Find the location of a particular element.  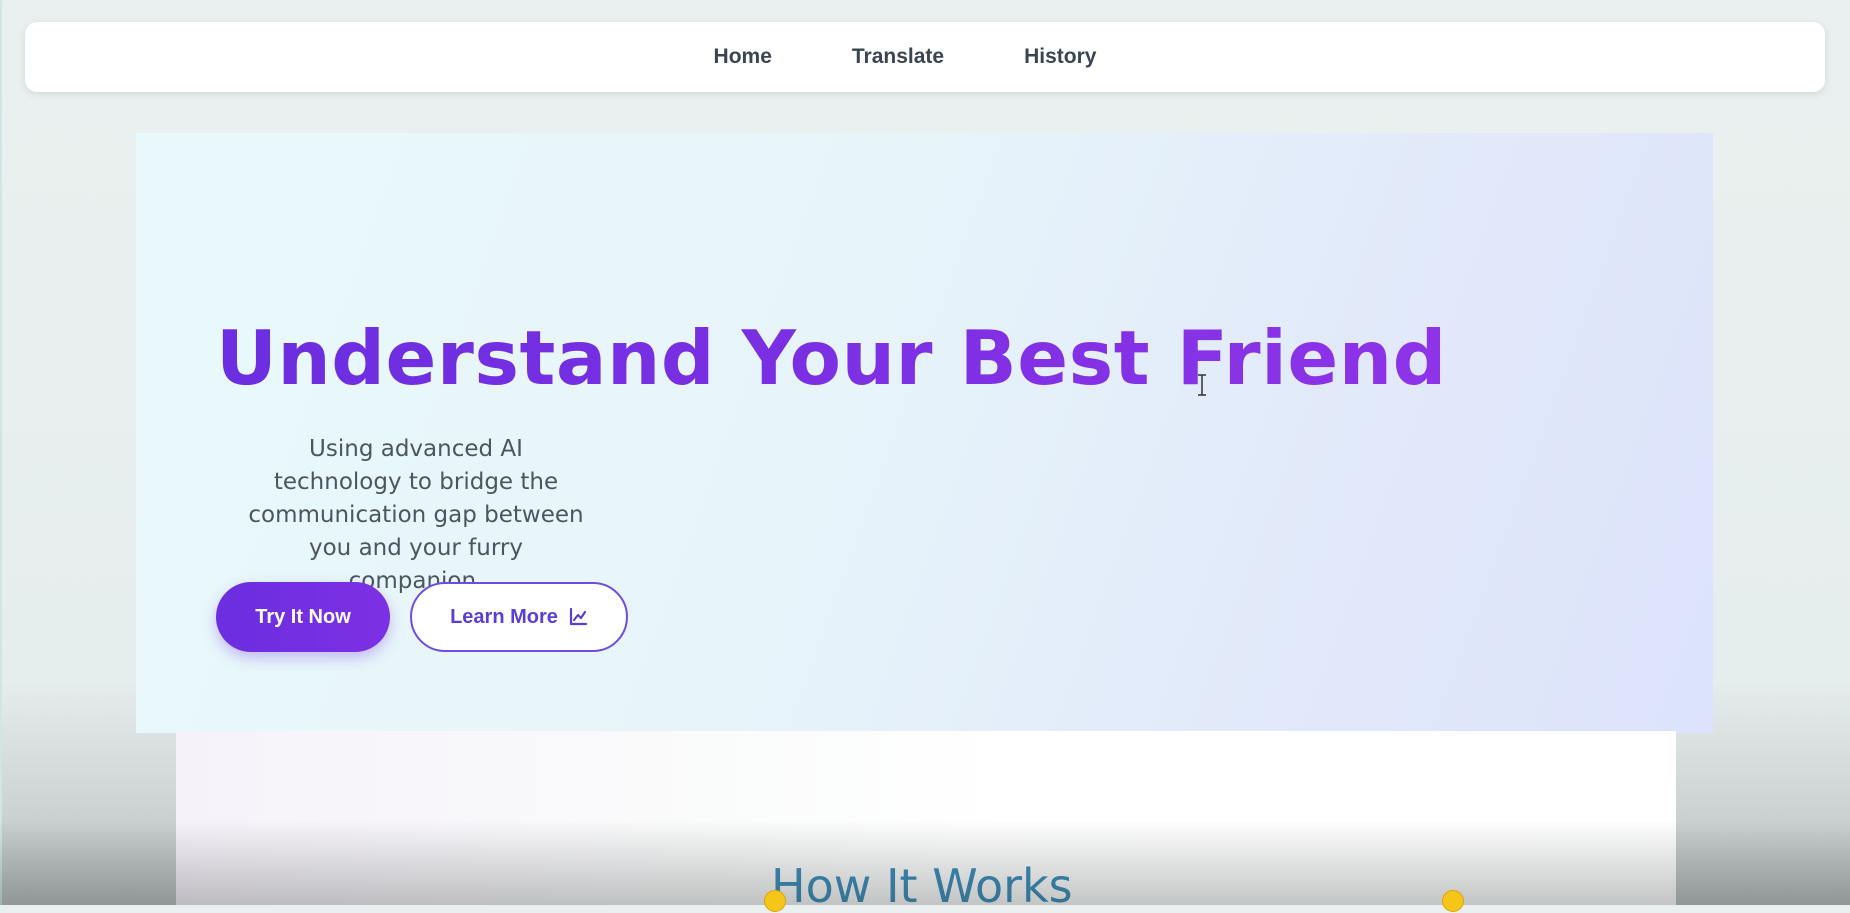

chart-line-icon is located at coordinates (578, 617).